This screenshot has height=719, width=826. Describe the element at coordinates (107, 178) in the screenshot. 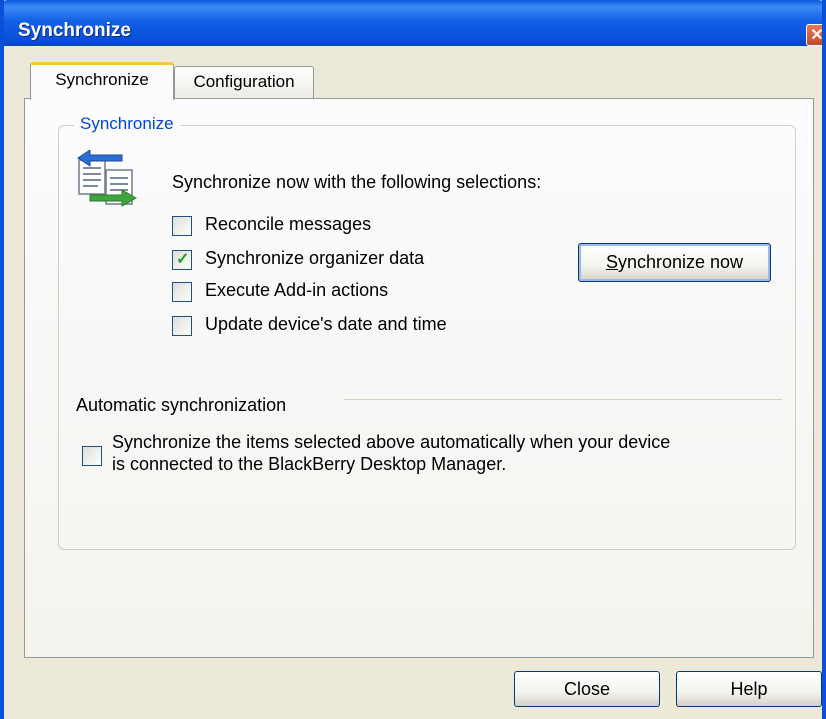

I see `synchronize-icon` at that location.